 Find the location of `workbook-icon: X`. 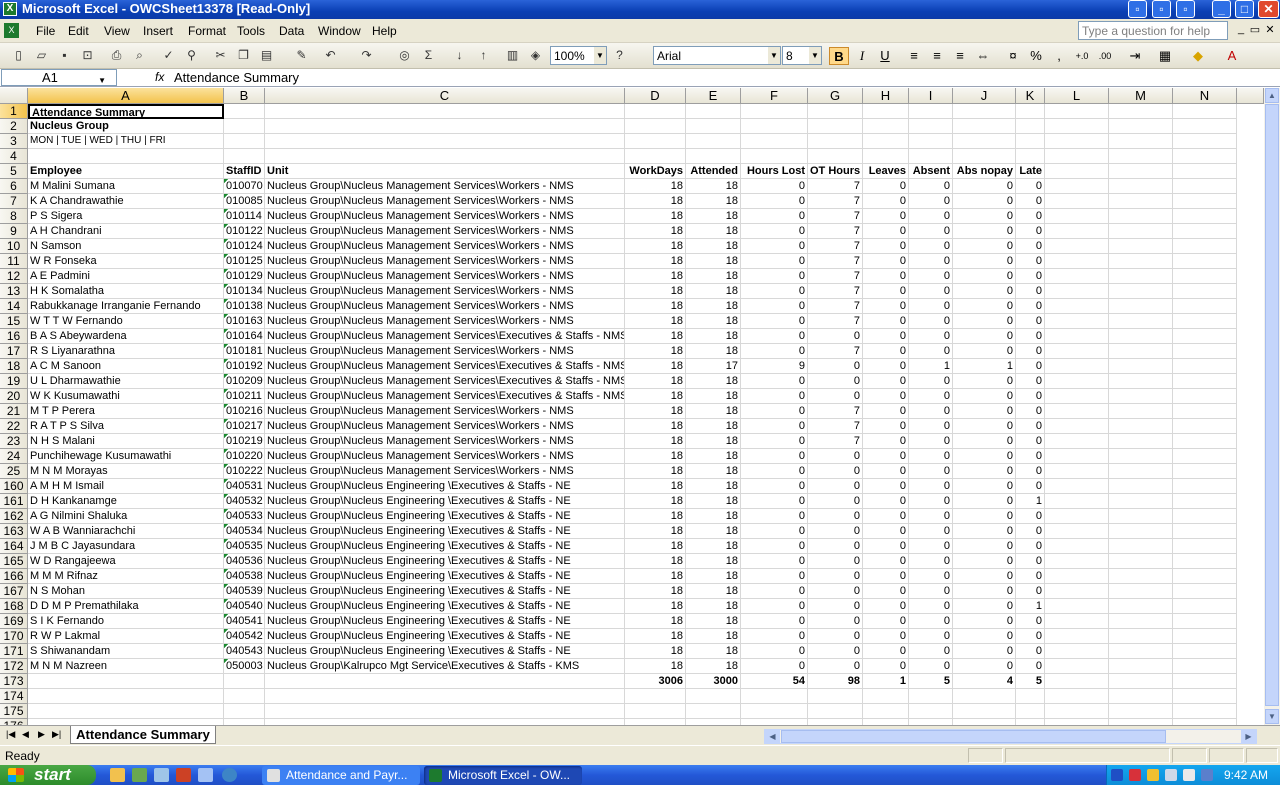

workbook-icon: X is located at coordinates (11, 30).